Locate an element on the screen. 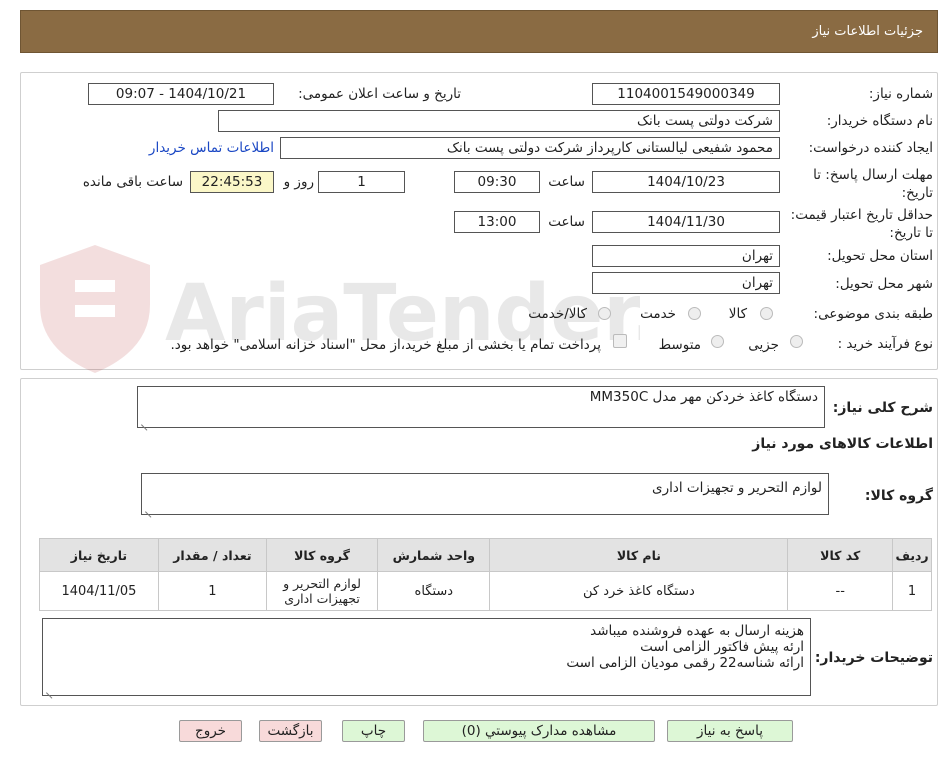  col-qty-header: تعداد / مقدار is located at coordinates (212, 555).